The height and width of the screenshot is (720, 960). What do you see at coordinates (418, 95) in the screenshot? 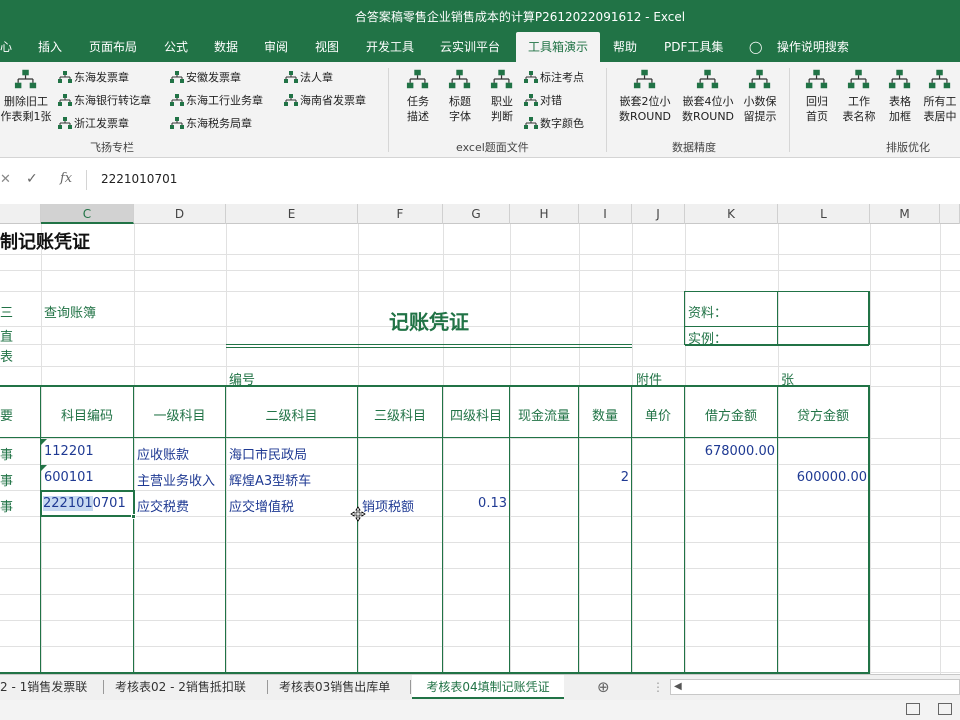
I see `task-description-button: 任务 描述` at bounding box center [418, 95].